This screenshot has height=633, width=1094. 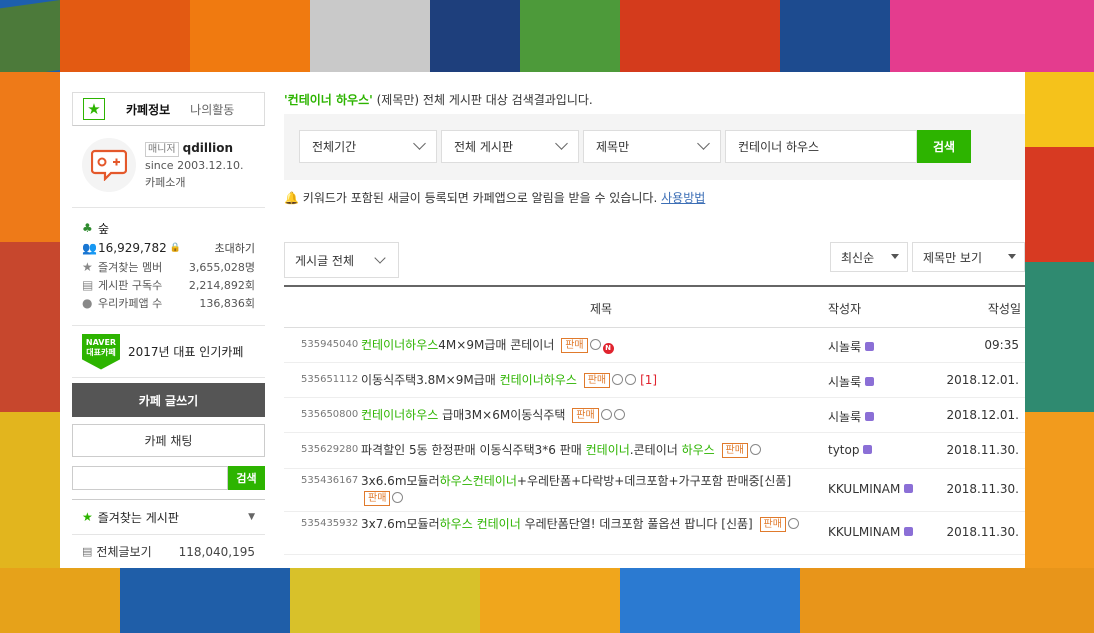 What do you see at coordinates (1001, 345) in the screenshot?
I see `post-date: 09:35` at bounding box center [1001, 345].